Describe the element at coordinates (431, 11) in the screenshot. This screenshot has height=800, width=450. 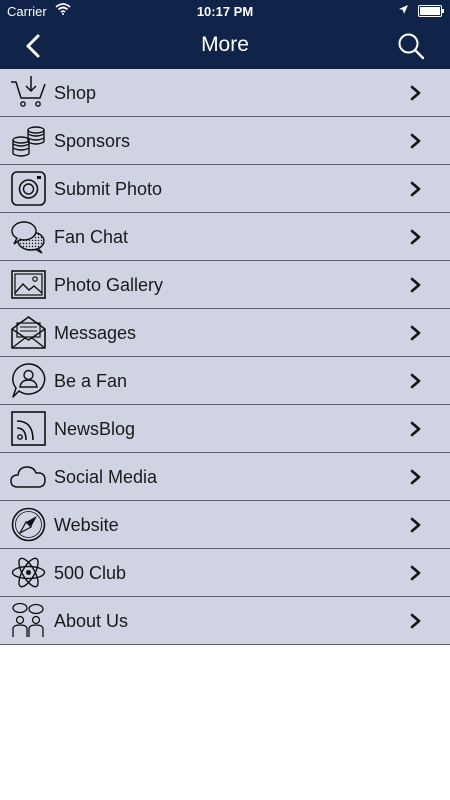
I see `battery-icon` at that location.